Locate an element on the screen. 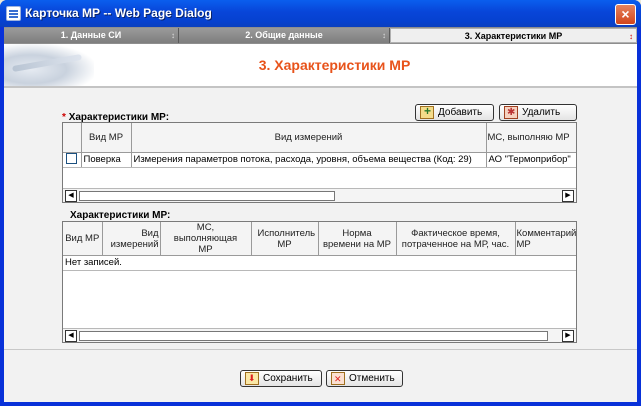  column-header-time-norm: Норма времени на МР is located at coordinates (357, 239).